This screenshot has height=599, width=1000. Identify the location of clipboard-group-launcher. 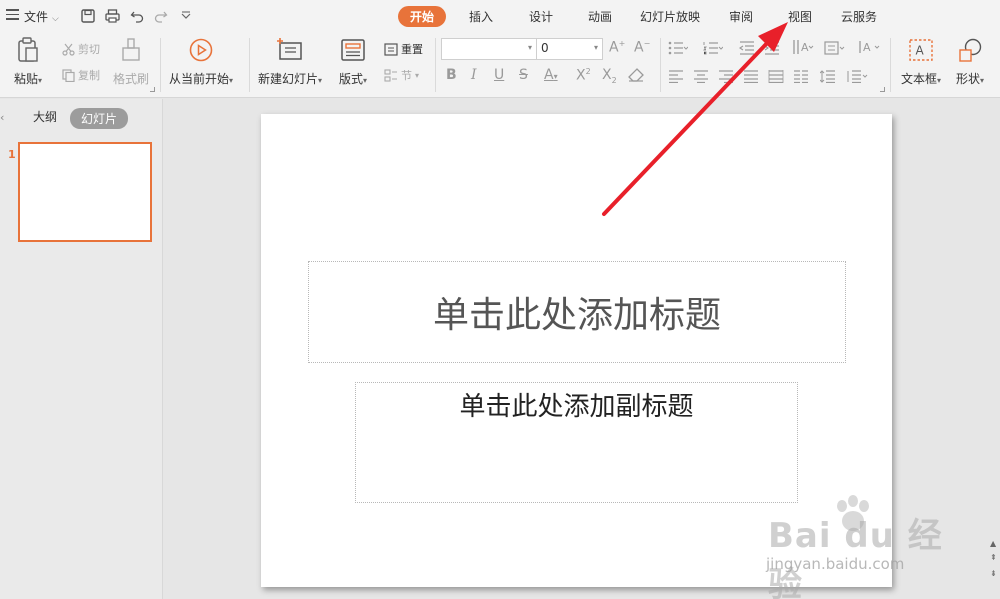
(152, 89).